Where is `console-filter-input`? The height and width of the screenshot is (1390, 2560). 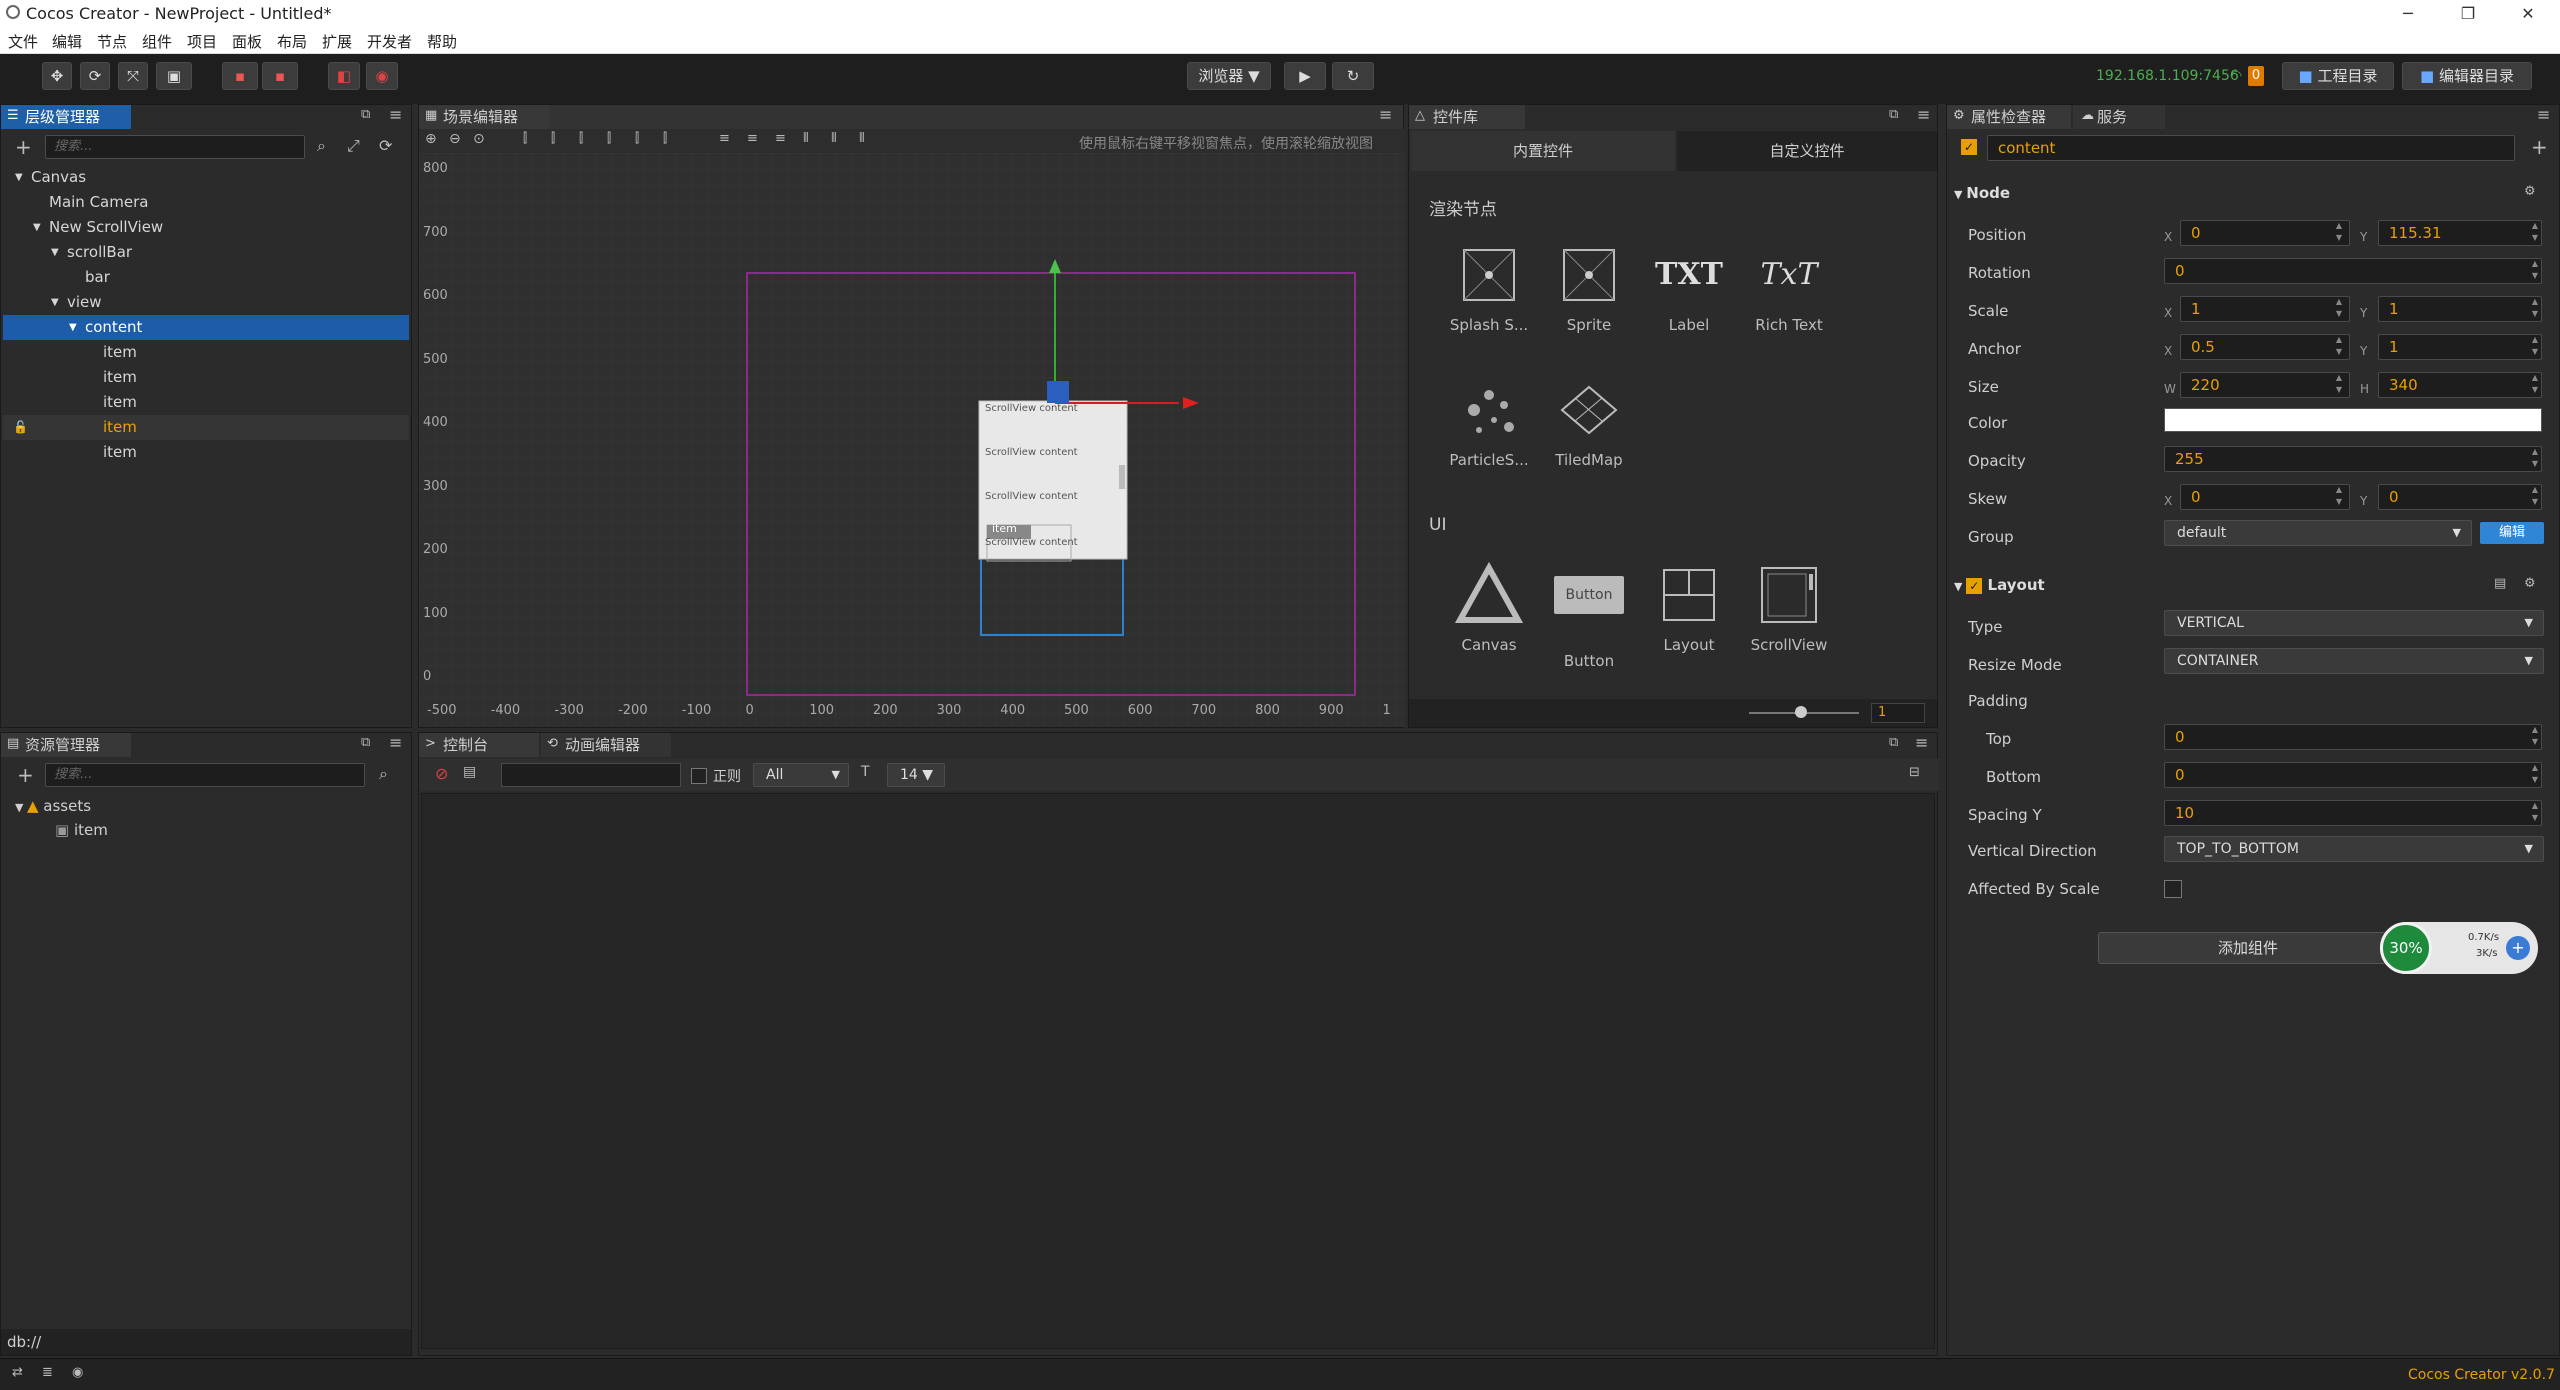 console-filter-input is located at coordinates (591, 775).